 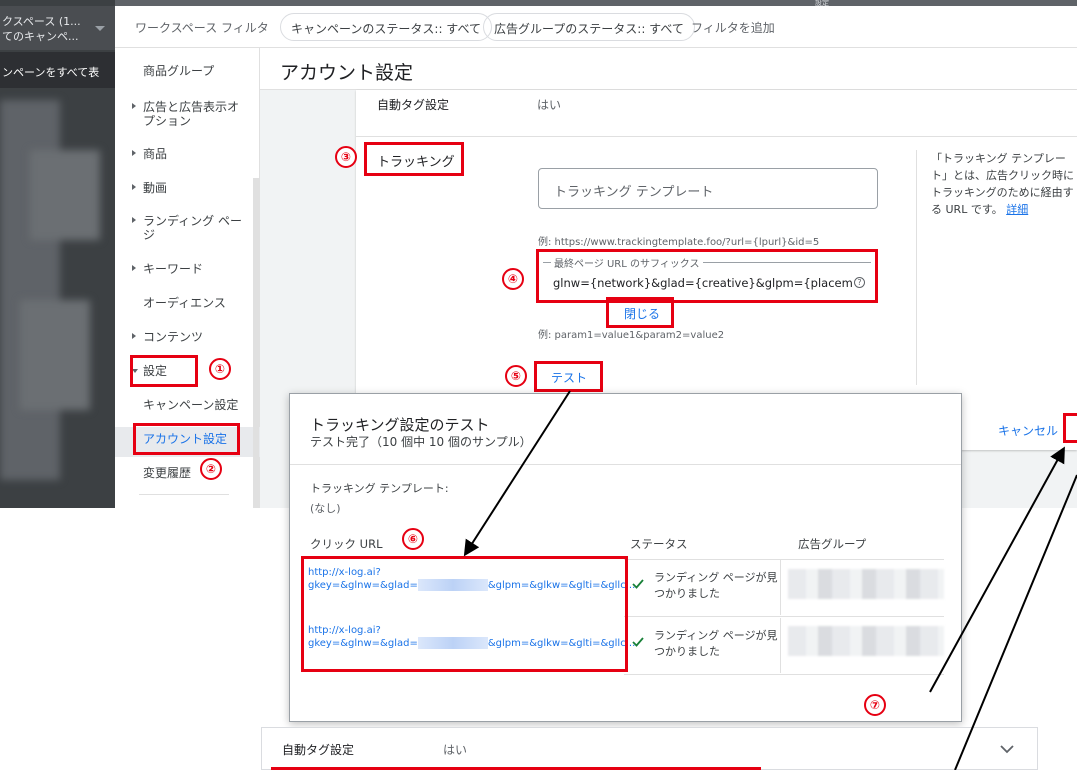 I want to click on help-line-2: ト」とは、広告クリック時に, so click(x=1002, y=175).